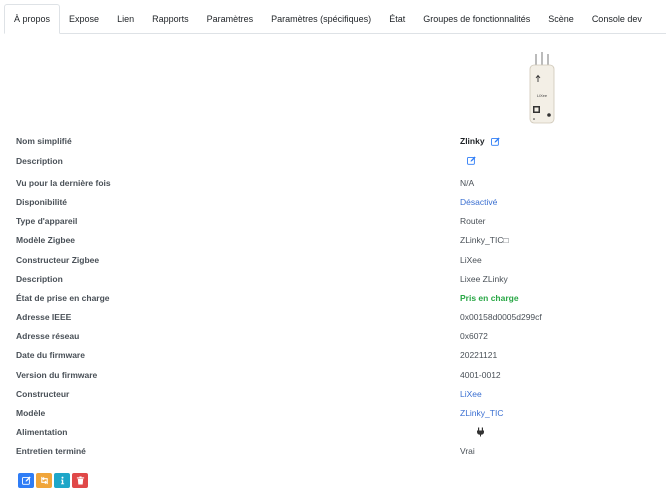 Image resolution: width=666 pixels, height=500 pixels. Describe the element at coordinates (472, 141) in the screenshot. I see `friendly-name-text: Zlinky` at that location.